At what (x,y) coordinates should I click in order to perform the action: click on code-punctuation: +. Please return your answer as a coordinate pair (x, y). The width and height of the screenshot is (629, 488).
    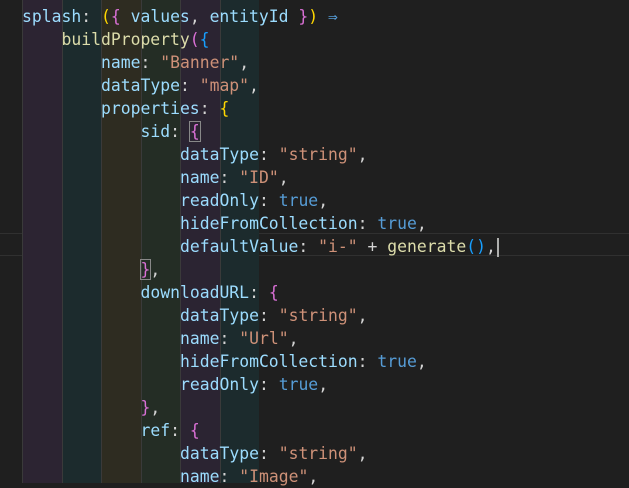
    Looking at the image, I should click on (372, 246).